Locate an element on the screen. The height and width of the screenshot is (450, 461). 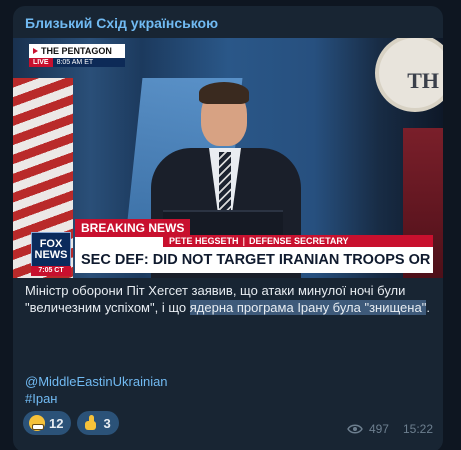
fox-time: 7:05 CT is located at coordinates (51, 271).